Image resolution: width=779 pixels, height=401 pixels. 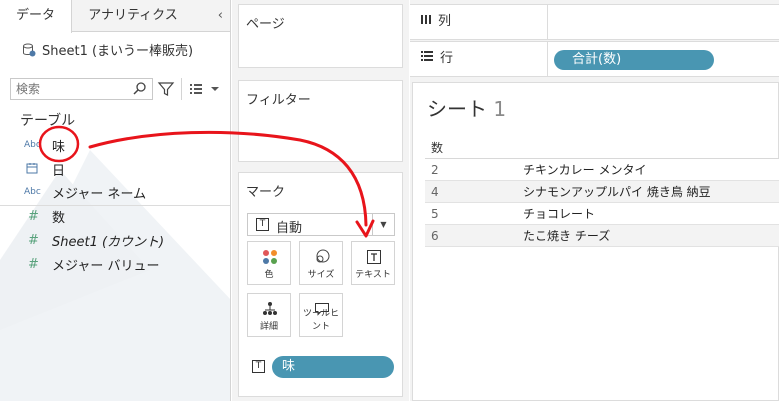 I want to click on marks-card-title: マーク, so click(x=266, y=192).